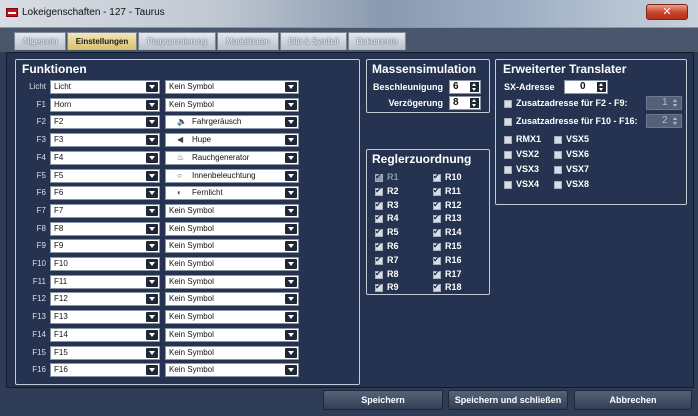 This screenshot has height=416, width=698. I want to click on translater-checkbox-vsx3: VSX3, so click(527, 170).